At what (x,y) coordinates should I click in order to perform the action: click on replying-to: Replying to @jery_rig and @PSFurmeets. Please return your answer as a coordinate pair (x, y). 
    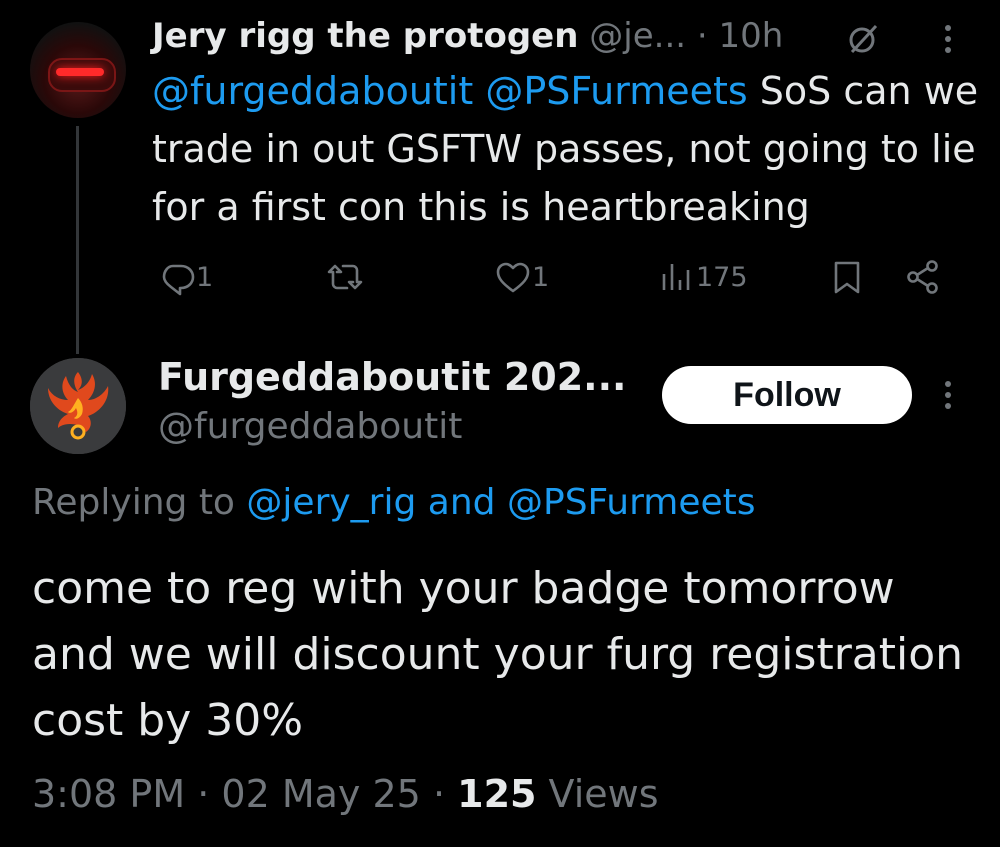
    Looking at the image, I should click on (394, 503).